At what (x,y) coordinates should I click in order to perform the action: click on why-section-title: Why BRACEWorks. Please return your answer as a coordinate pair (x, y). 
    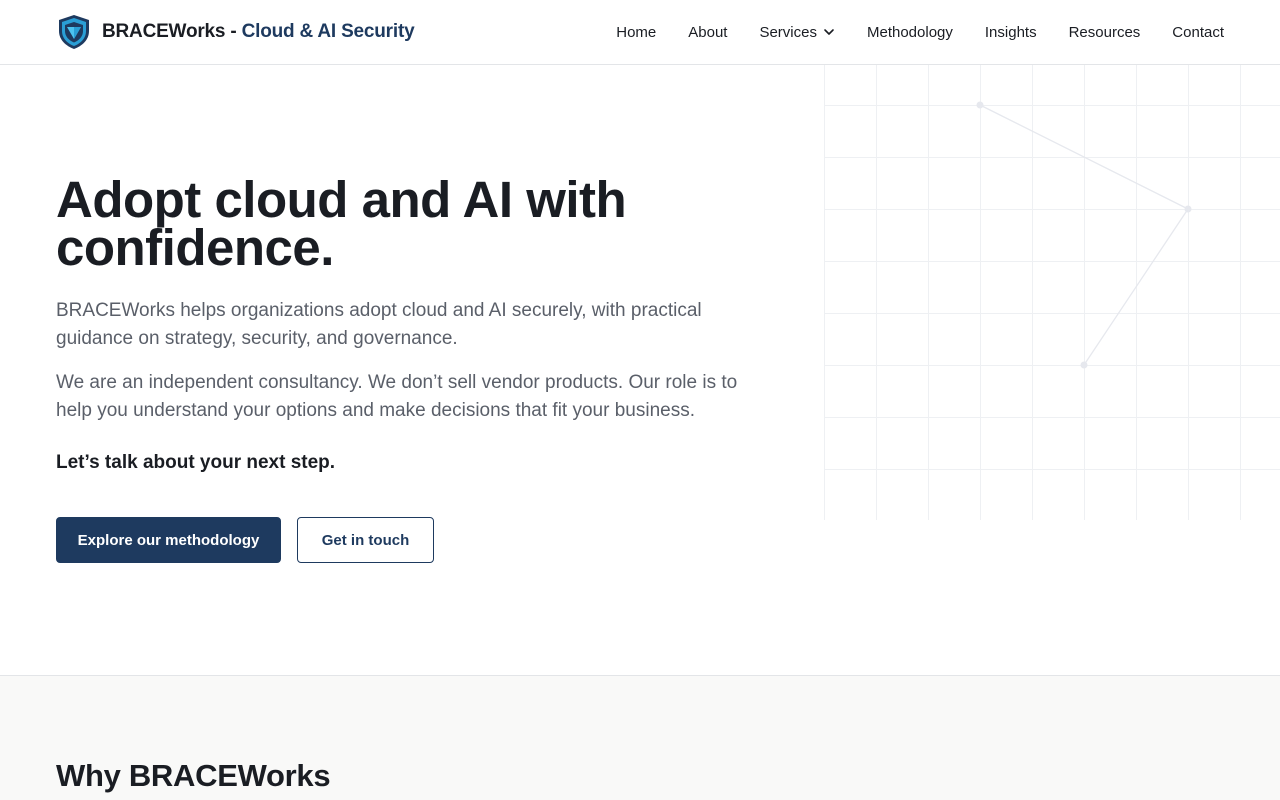
    Looking at the image, I should click on (193, 775).